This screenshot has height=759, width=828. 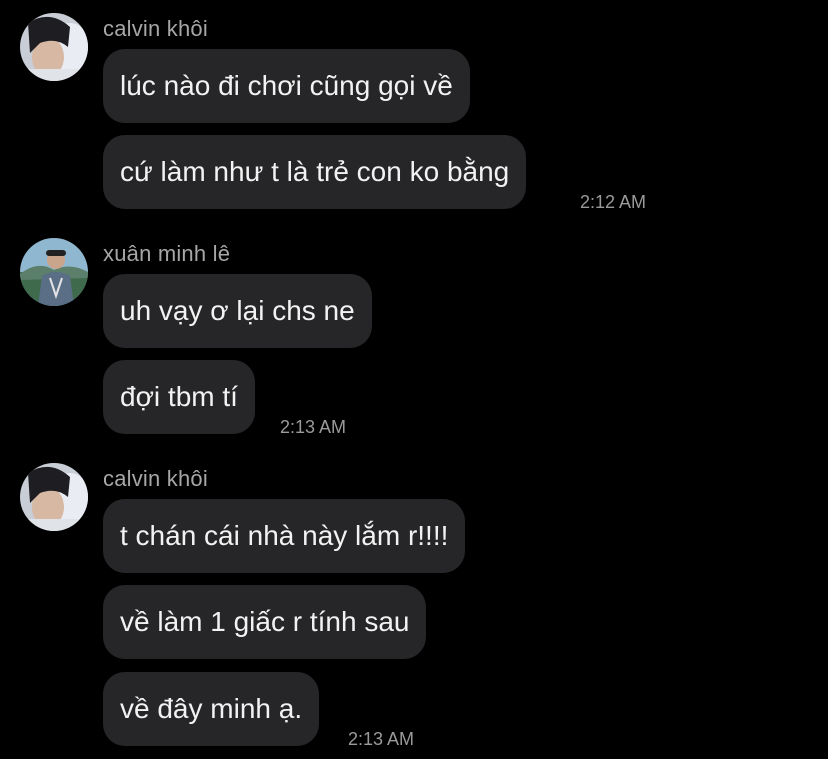 I want to click on sender-name: xuân minh lê, so click(x=167, y=253).